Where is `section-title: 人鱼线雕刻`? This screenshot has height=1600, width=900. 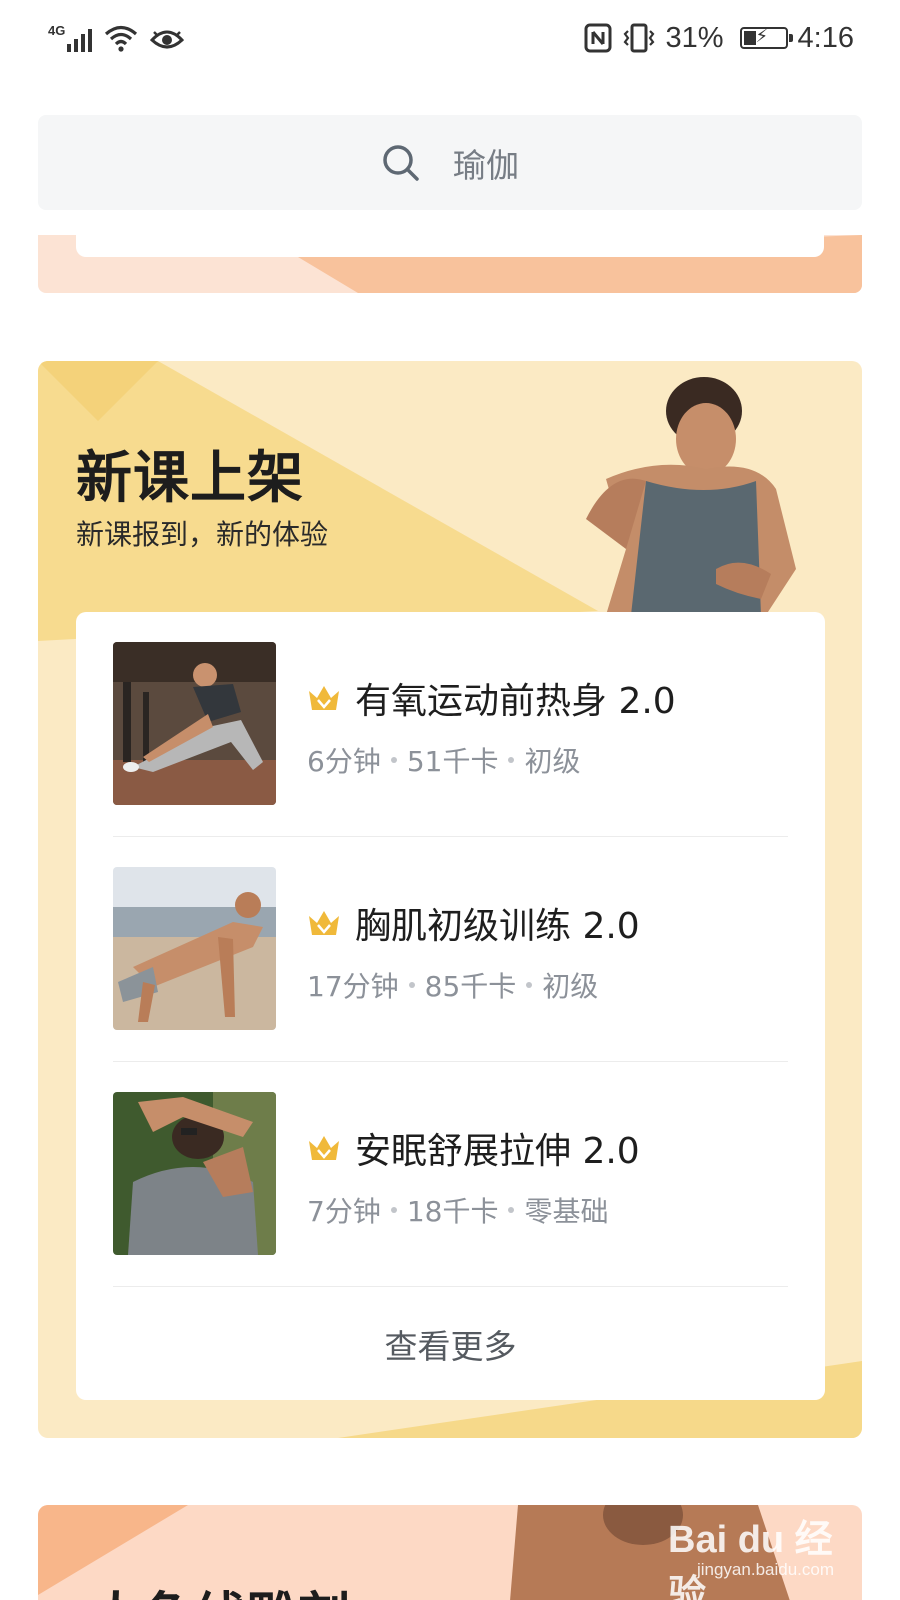 section-title: 人鱼线雕刻 is located at coordinates (220, 1587).